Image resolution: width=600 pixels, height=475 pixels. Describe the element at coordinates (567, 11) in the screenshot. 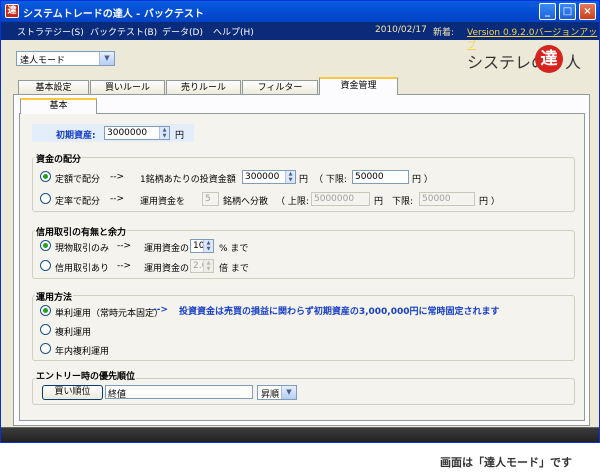

I see `maximize-button: □` at that location.